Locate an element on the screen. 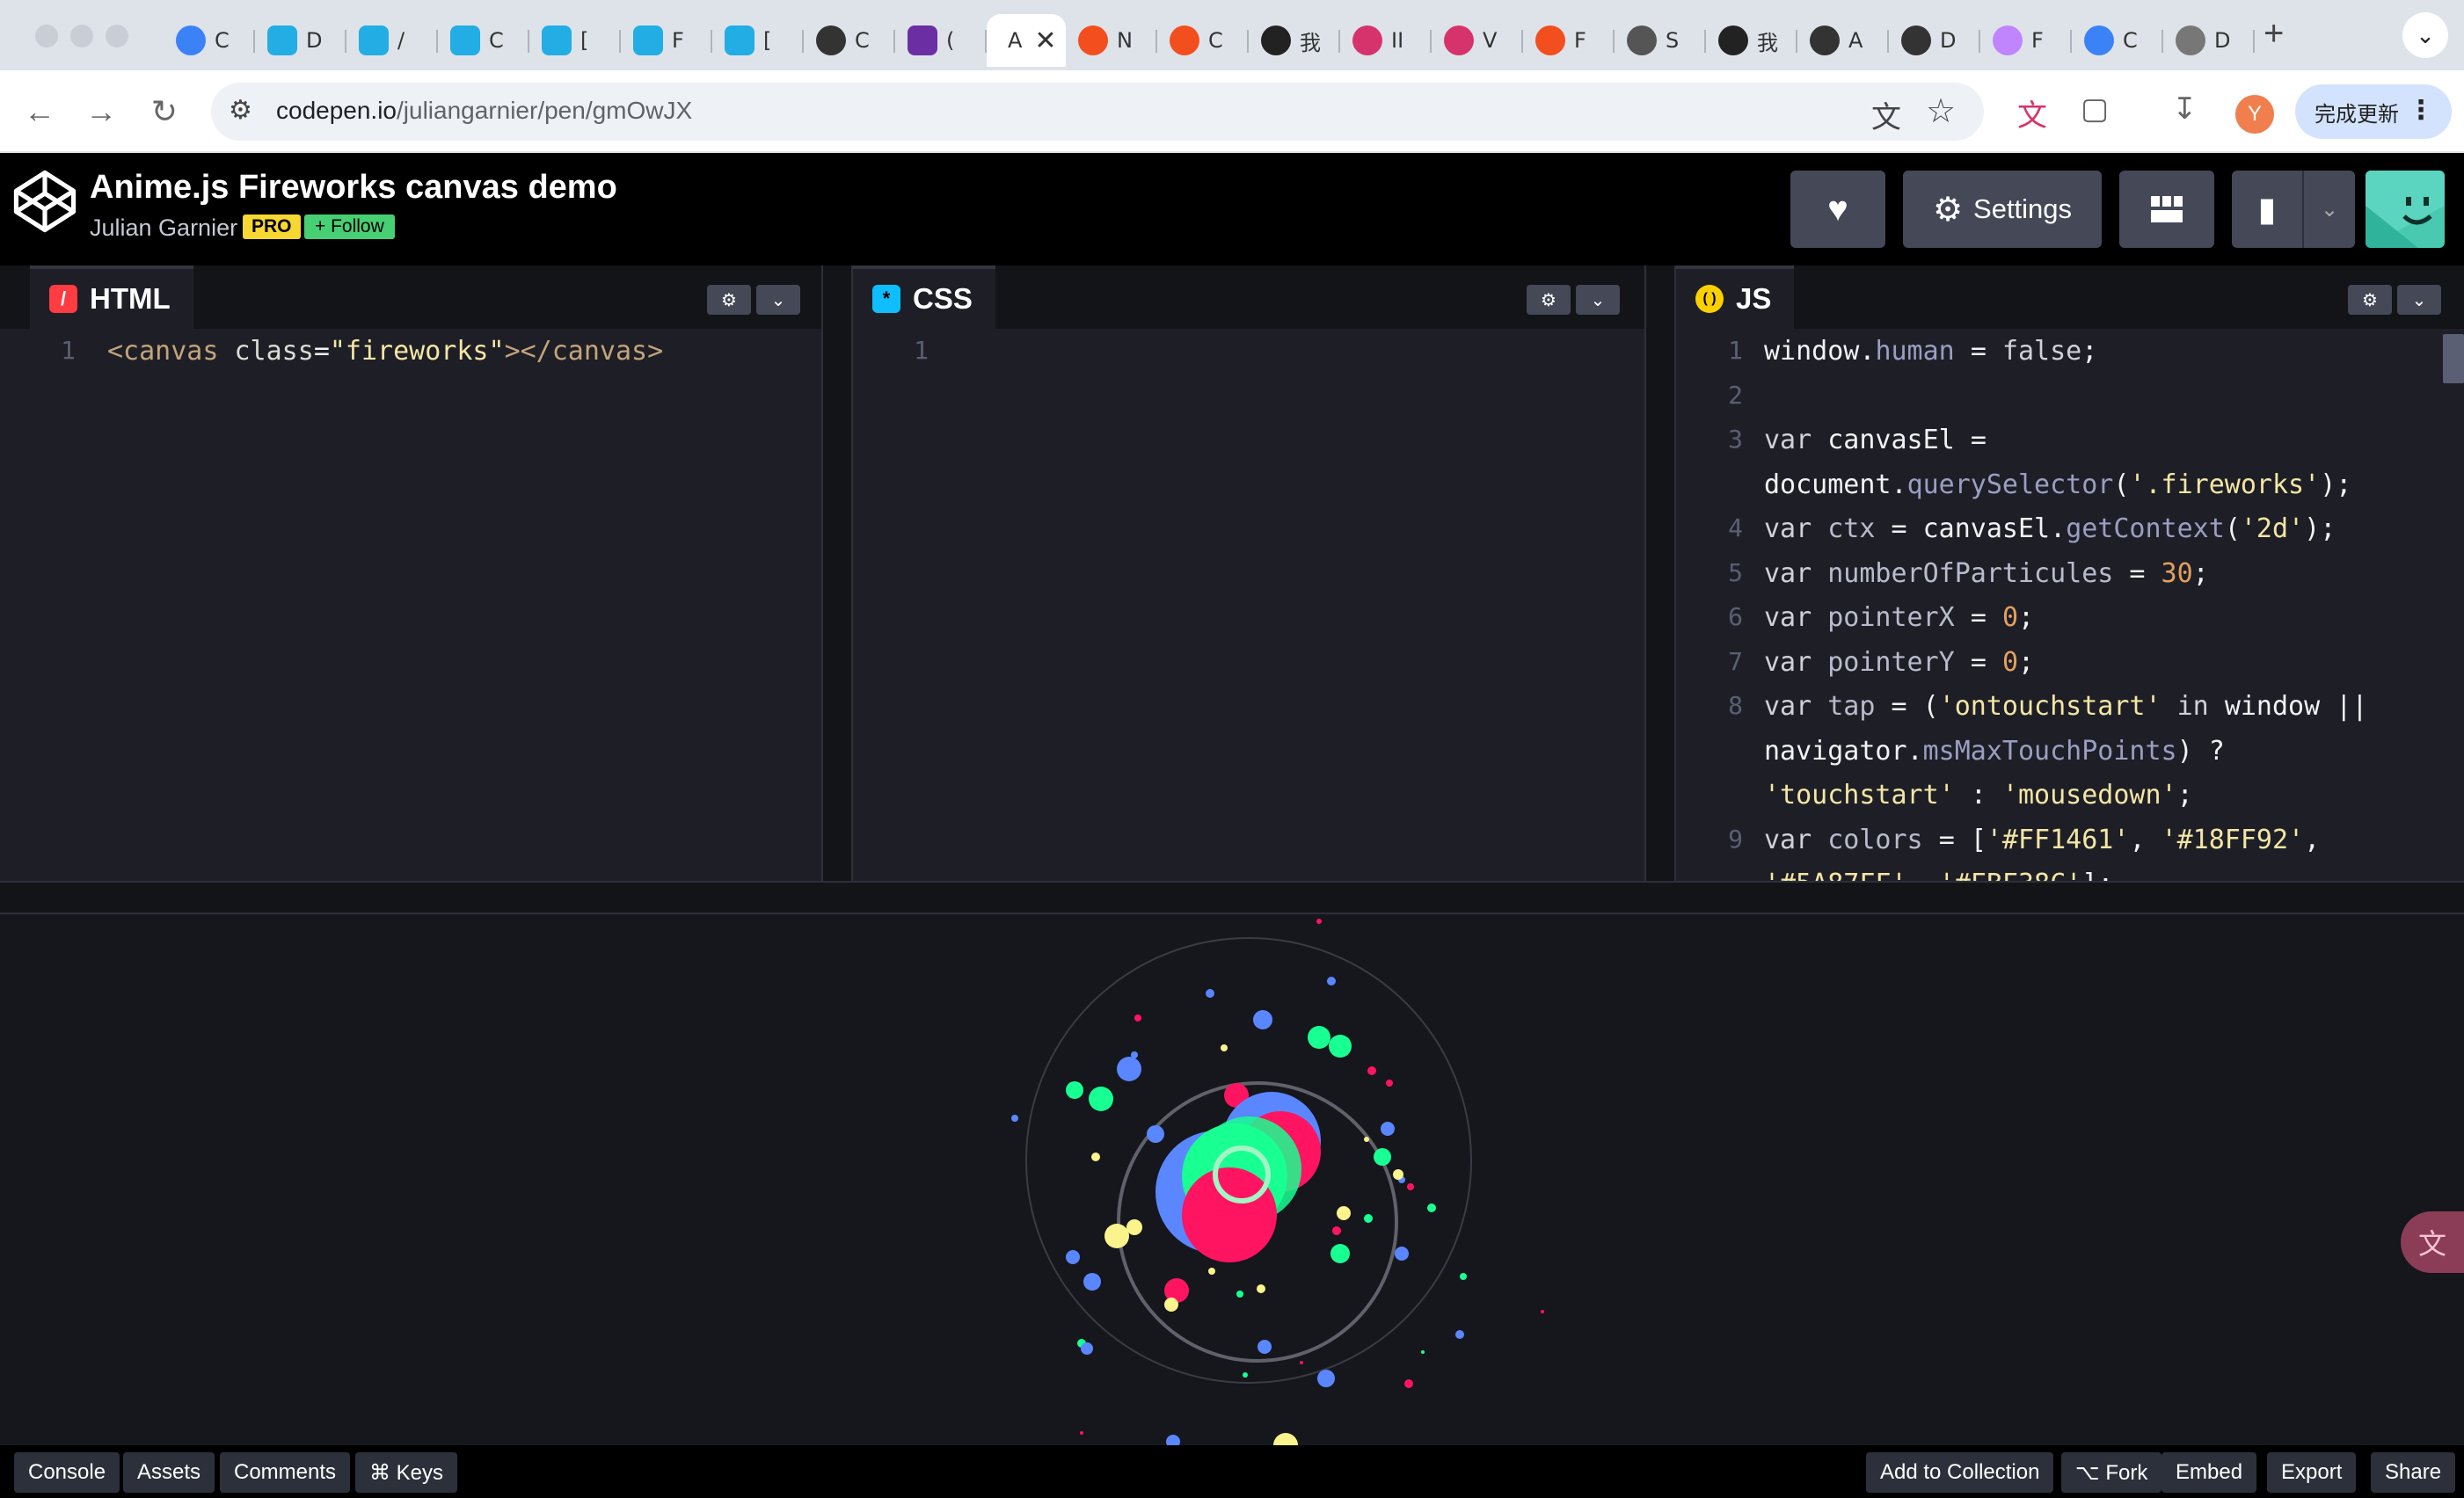  tab-search-button: ⌄ is located at coordinates (2425, 35).